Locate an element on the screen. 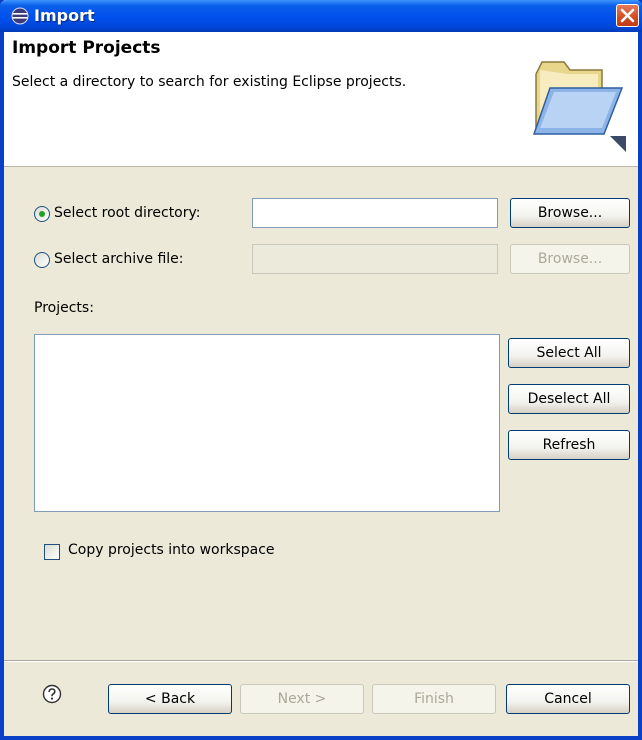  next-button: Next > is located at coordinates (302, 699).